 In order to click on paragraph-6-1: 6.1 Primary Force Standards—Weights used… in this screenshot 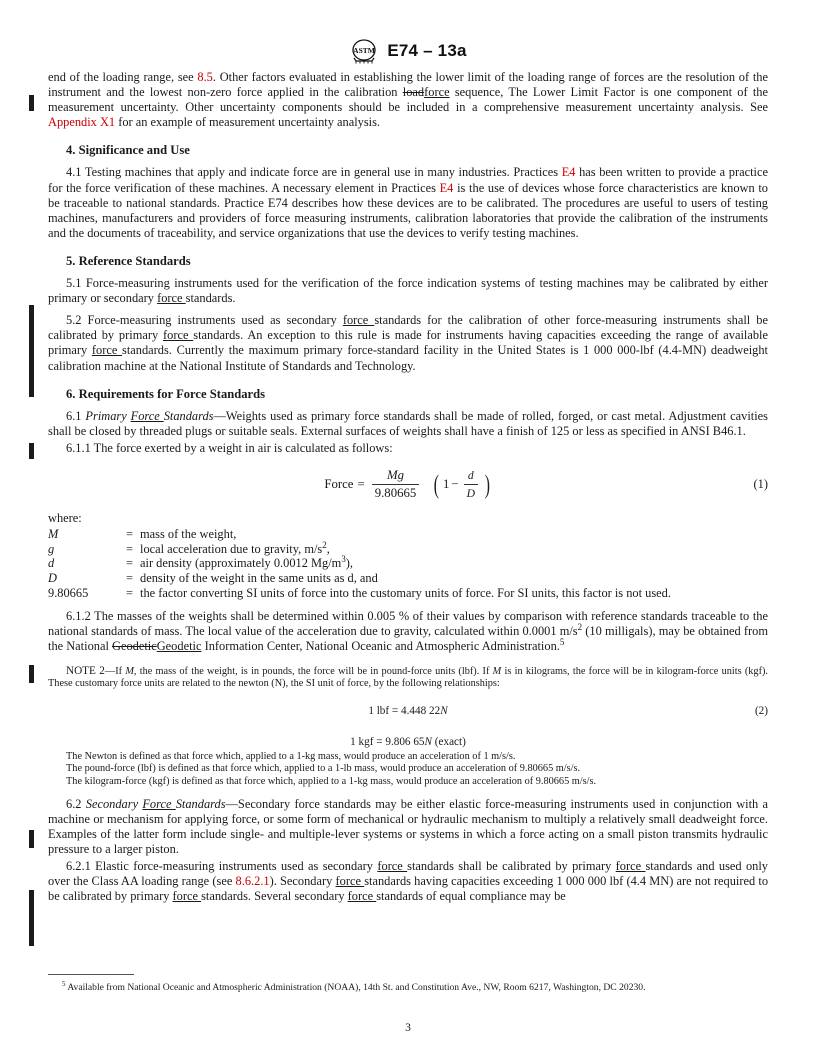, I will do `click(408, 424)`.